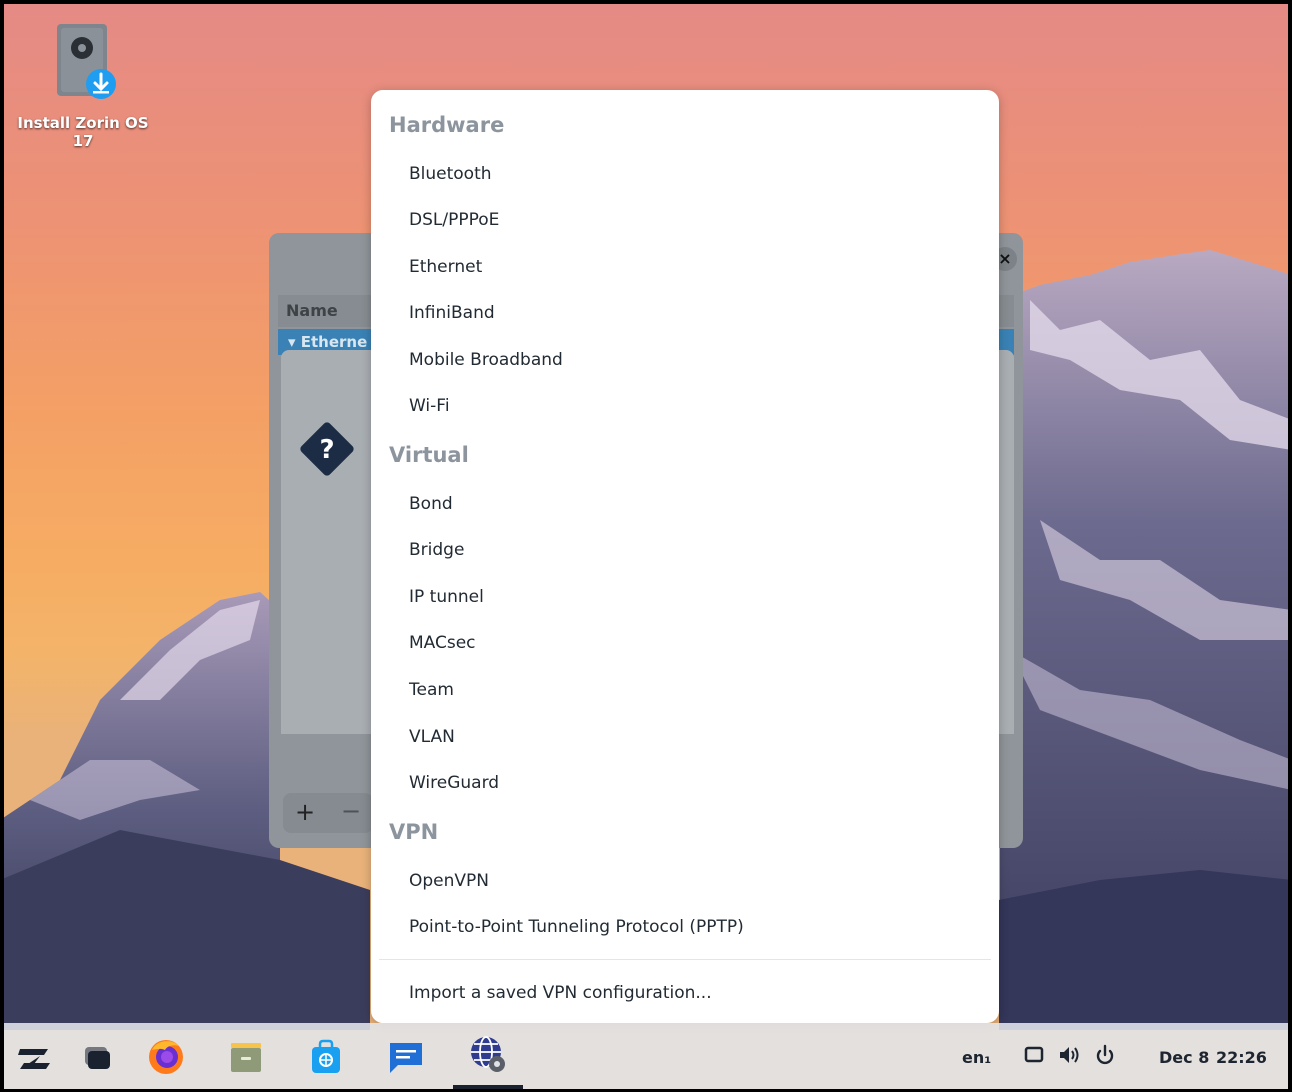  Describe the element at coordinates (1241, 1057) in the screenshot. I see `clock-time: 22:26` at that location.